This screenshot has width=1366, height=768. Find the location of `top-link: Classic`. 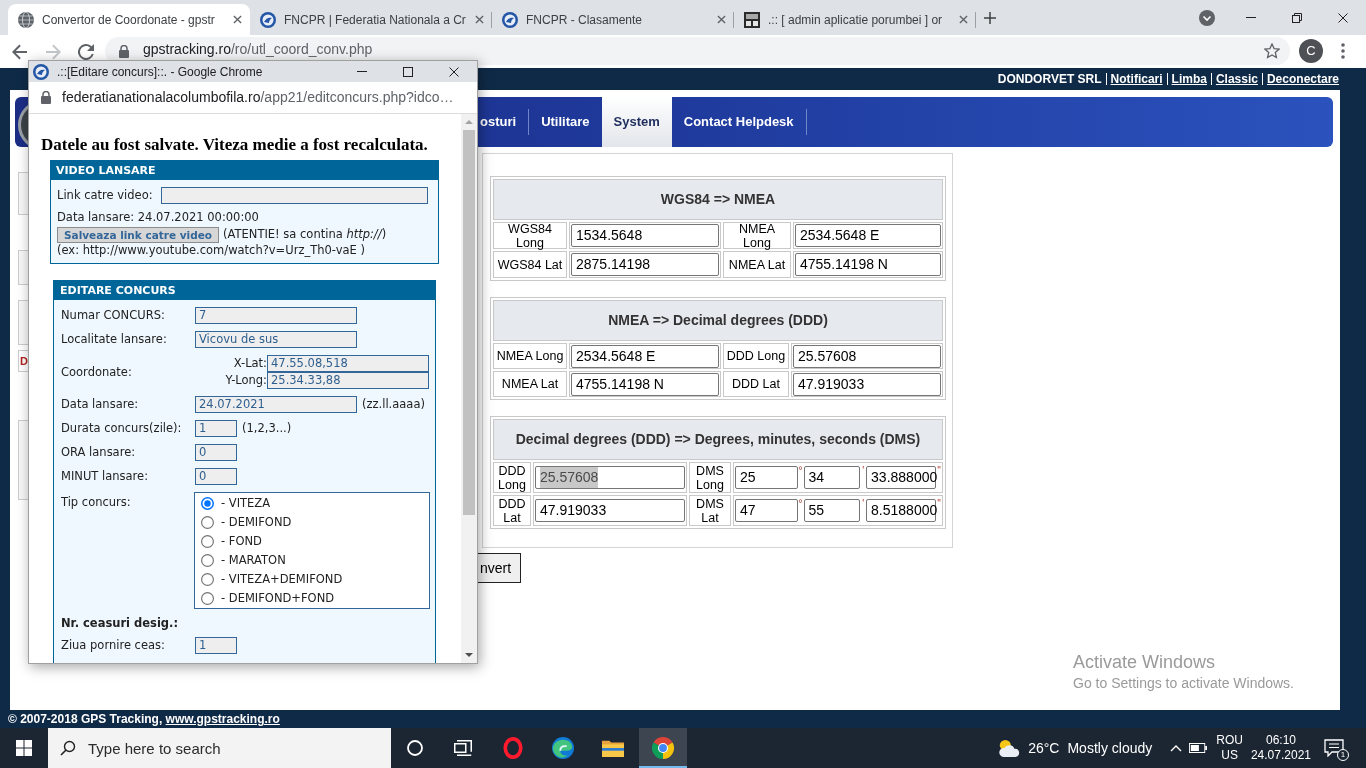

top-link: Classic is located at coordinates (1236, 79).